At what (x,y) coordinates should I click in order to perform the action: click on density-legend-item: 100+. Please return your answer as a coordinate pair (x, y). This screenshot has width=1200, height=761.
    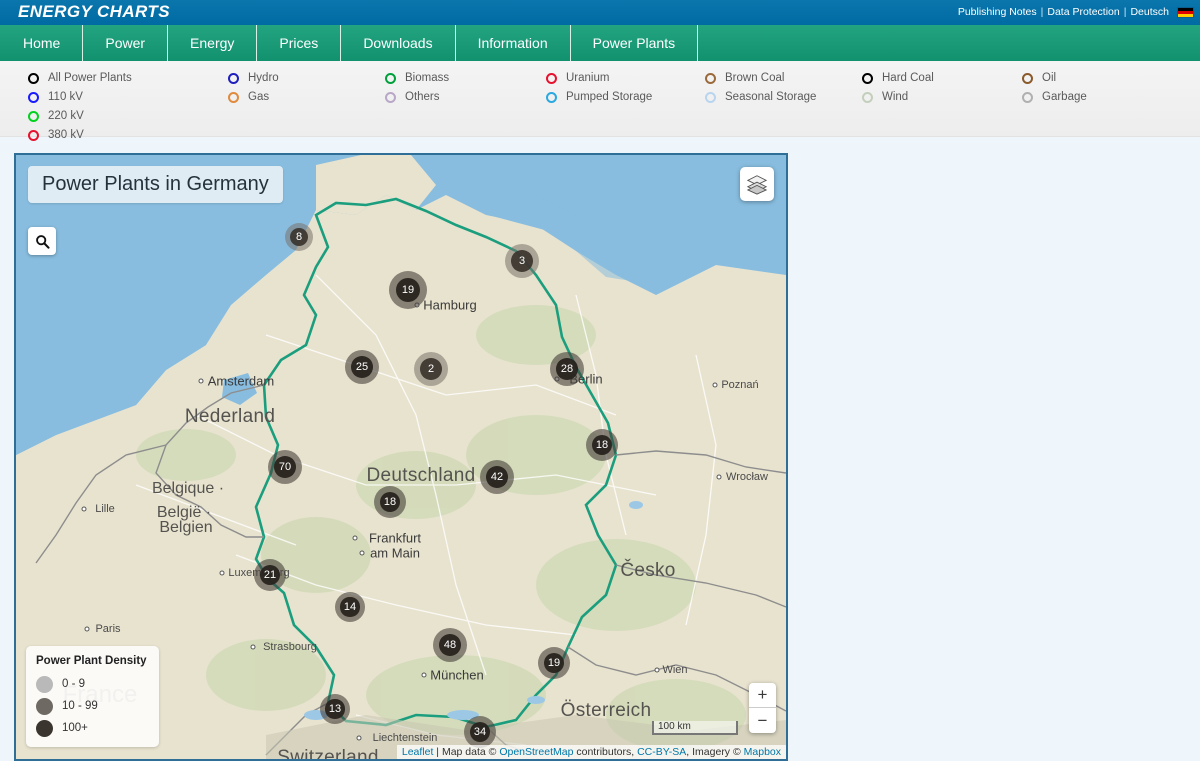
    Looking at the image, I should click on (91, 728).